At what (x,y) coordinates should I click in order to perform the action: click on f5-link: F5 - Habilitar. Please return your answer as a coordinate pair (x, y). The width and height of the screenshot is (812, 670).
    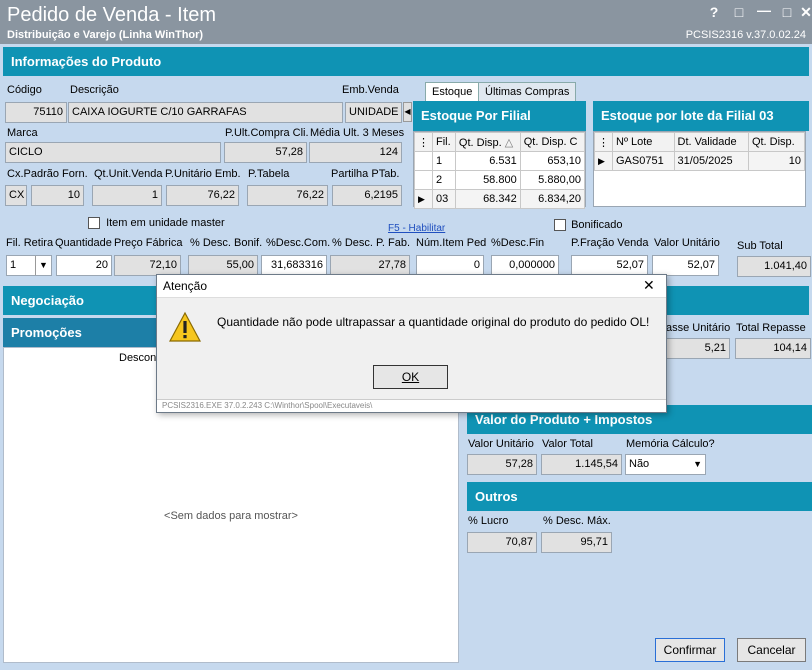
    Looking at the image, I should click on (416, 228).